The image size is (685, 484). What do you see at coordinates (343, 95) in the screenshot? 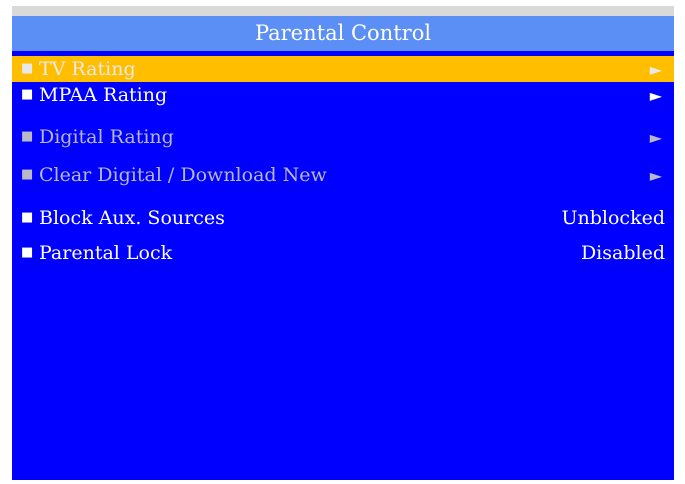
I see `menu-item-mpaa-rating: ■ MPAA Rating ►` at bounding box center [343, 95].